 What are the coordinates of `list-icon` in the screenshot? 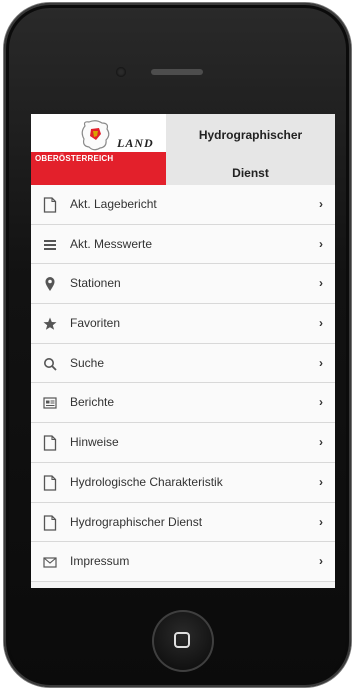 It's located at (50, 245).